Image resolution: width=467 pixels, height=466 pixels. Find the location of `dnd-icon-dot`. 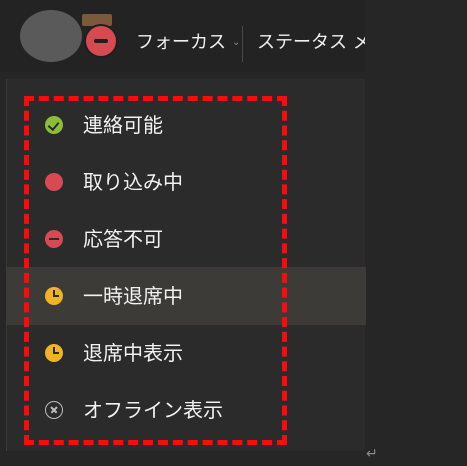

dnd-icon-dot is located at coordinates (101, 41).